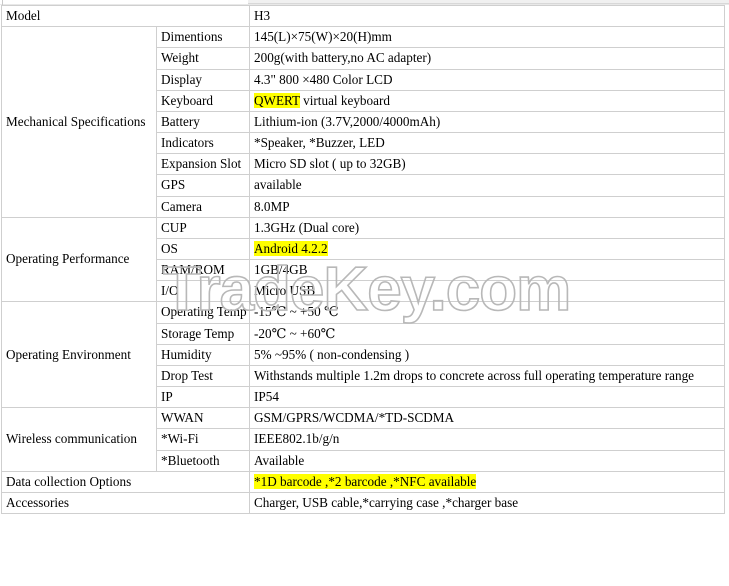 The image size is (729, 586). Describe the element at coordinates (203, 37) in the screenshot. I see `row-label-dimentions: Dimentions` at that location.